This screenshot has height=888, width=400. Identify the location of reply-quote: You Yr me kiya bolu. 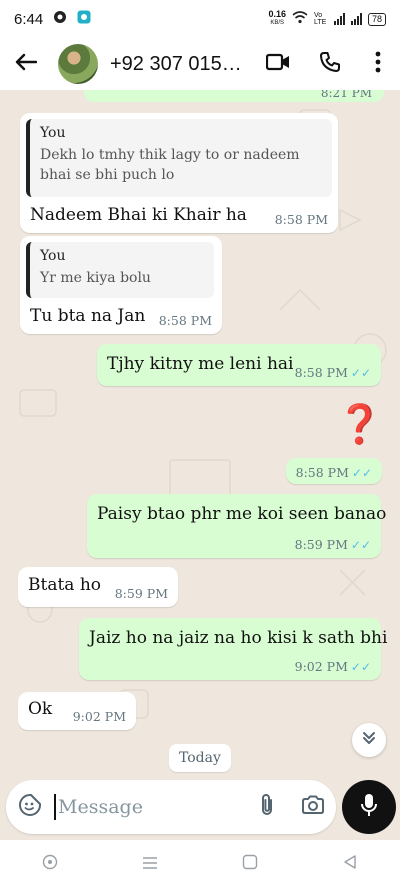
(120, 270).